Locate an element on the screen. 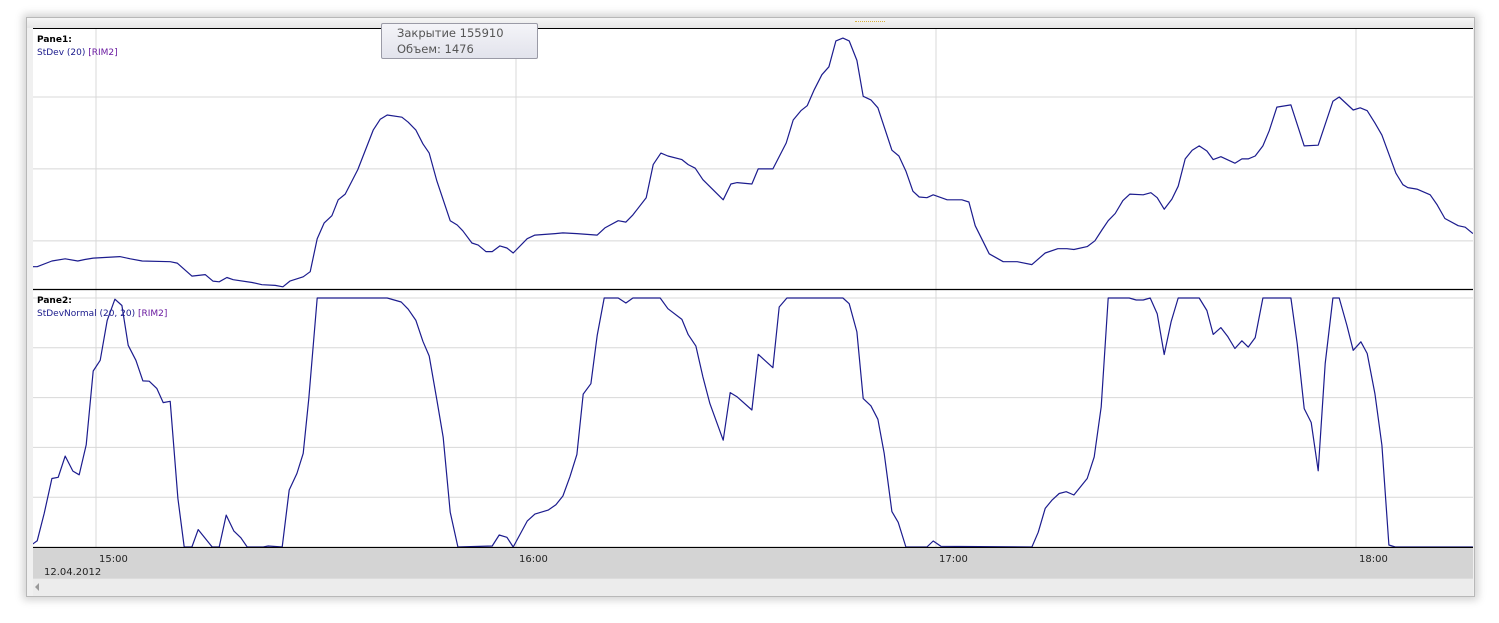  pane1-title: Pane1: is located at coordinates (54, 40).